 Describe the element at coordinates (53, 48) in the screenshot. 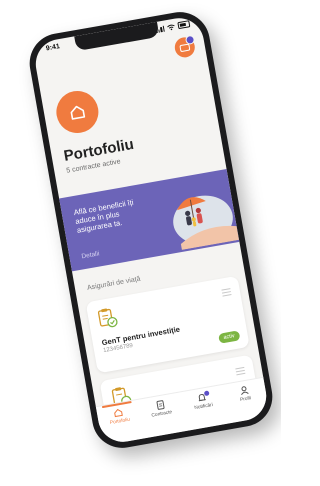

I see `status-time: 9:41` at that location.